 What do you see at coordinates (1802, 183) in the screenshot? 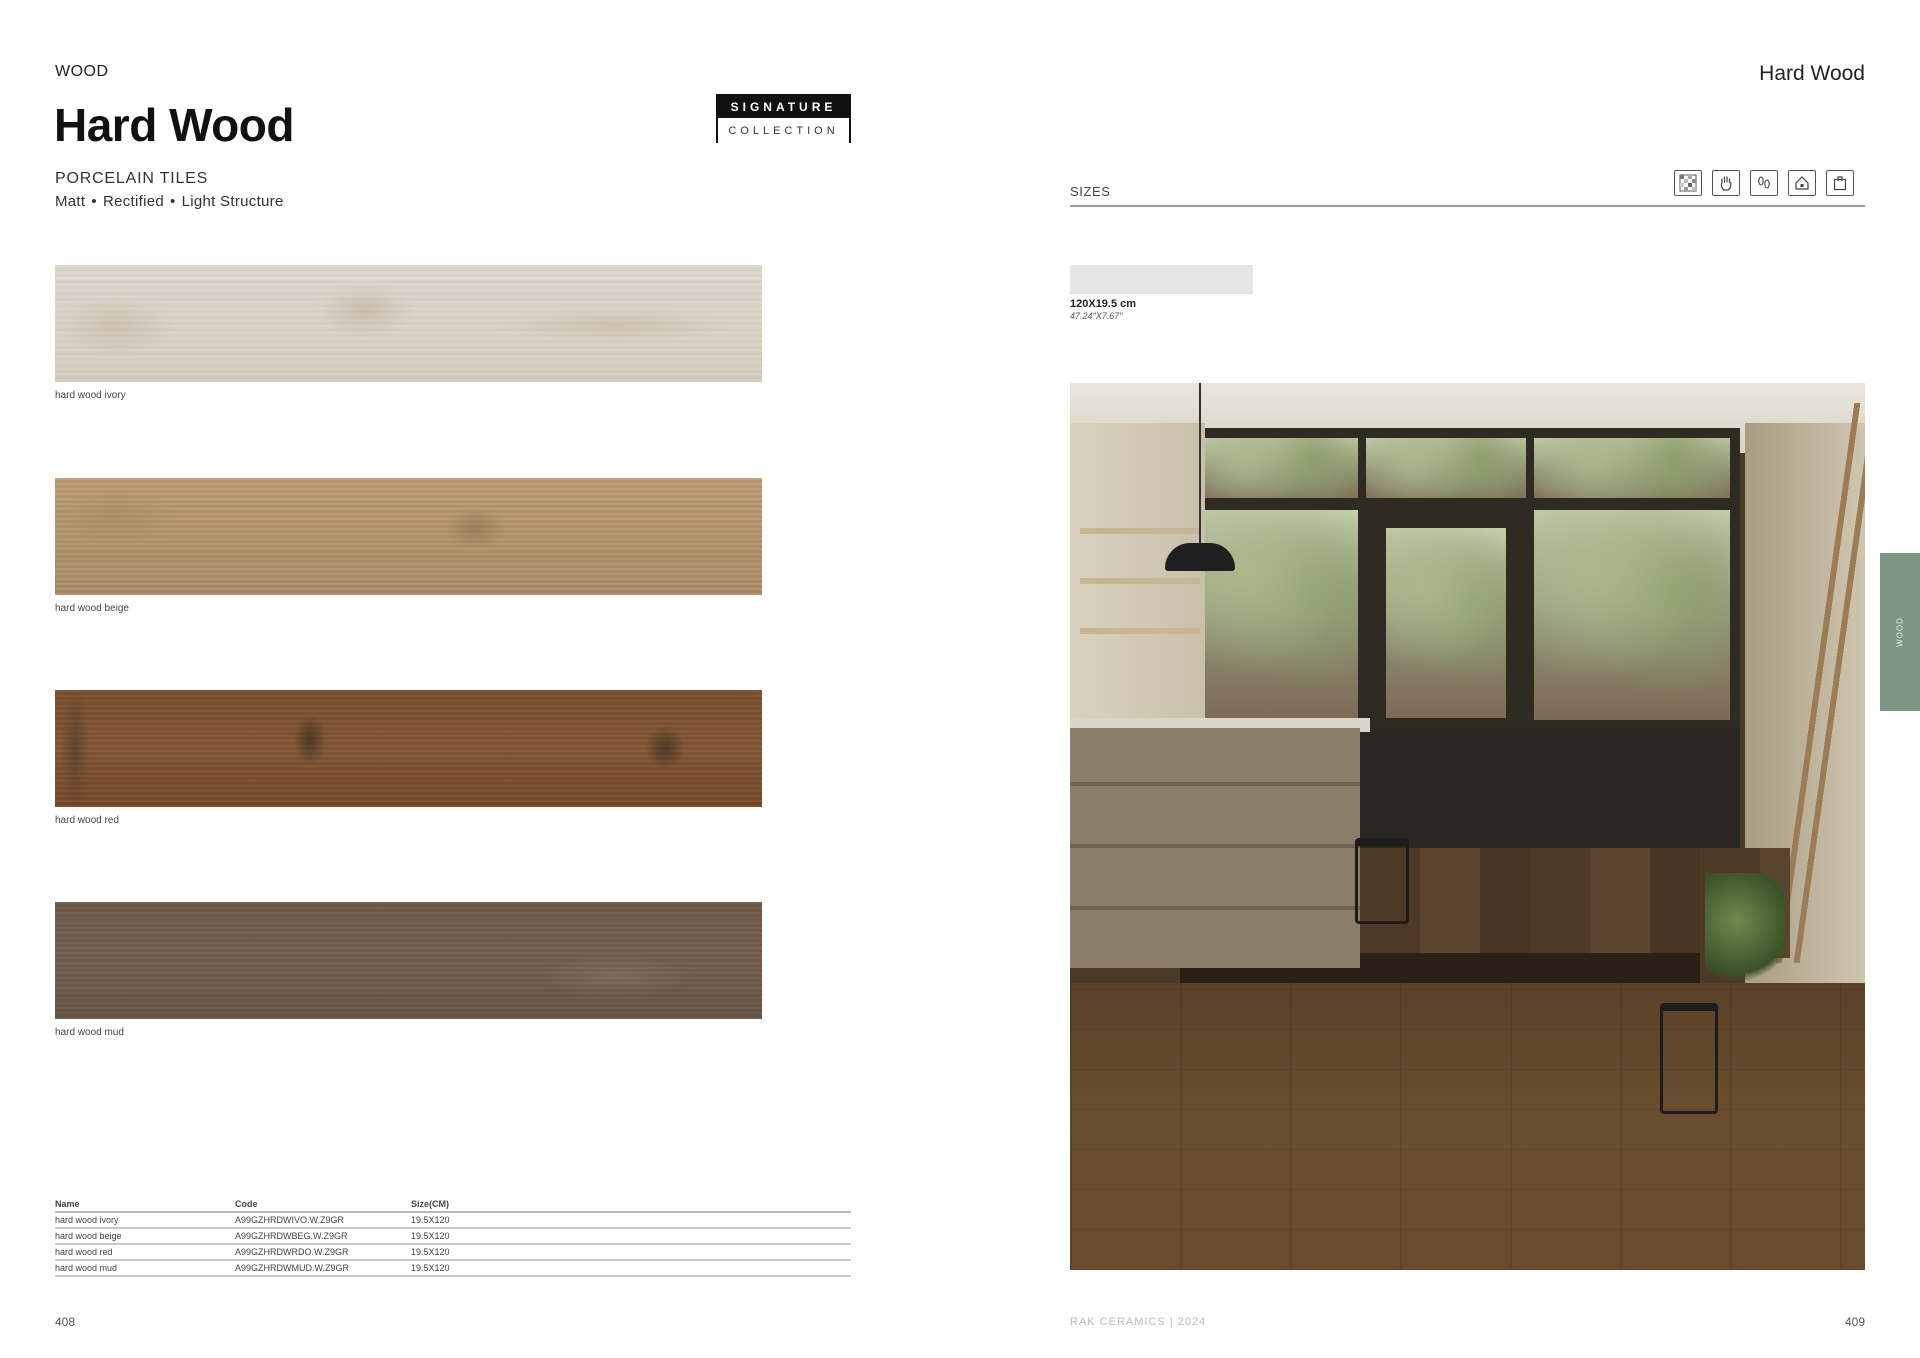
I see `house-icon` at bounding box center [1802, 183].